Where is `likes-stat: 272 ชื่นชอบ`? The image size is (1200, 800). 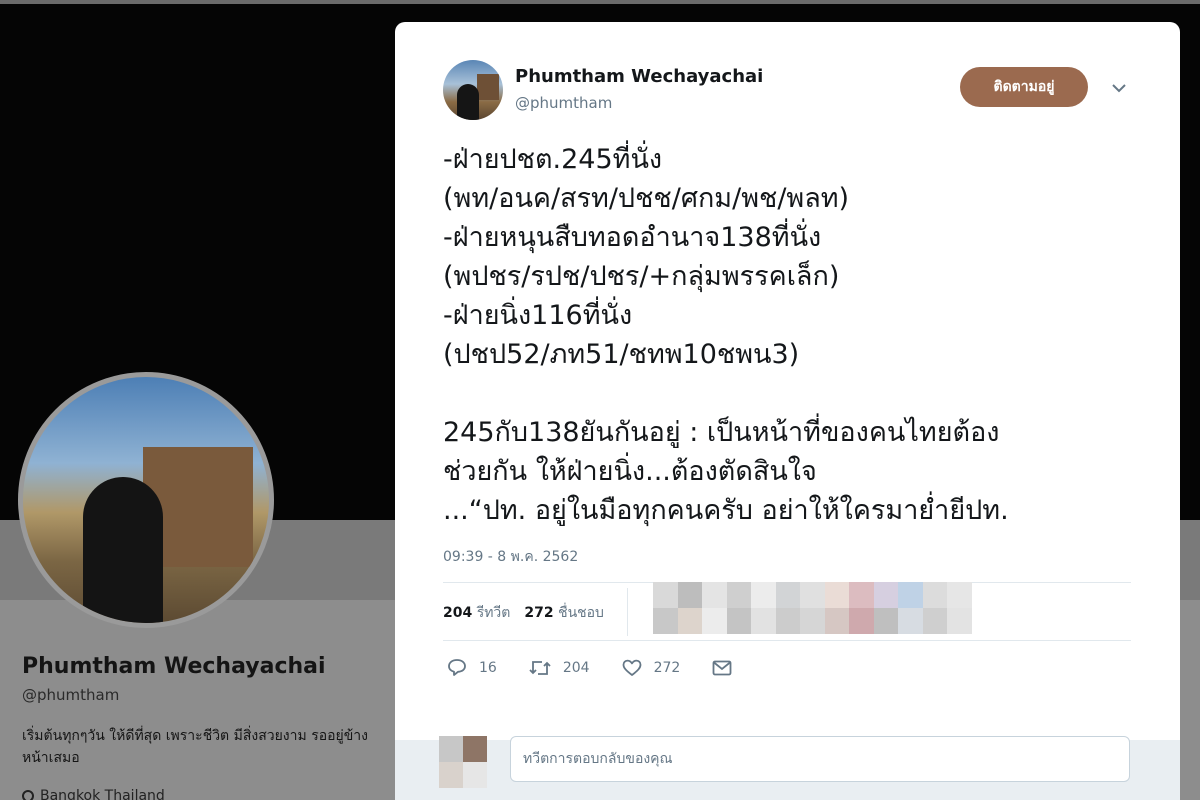
likes-stat: 272 ชื่นชอบ is located at coordinates (564, 613).